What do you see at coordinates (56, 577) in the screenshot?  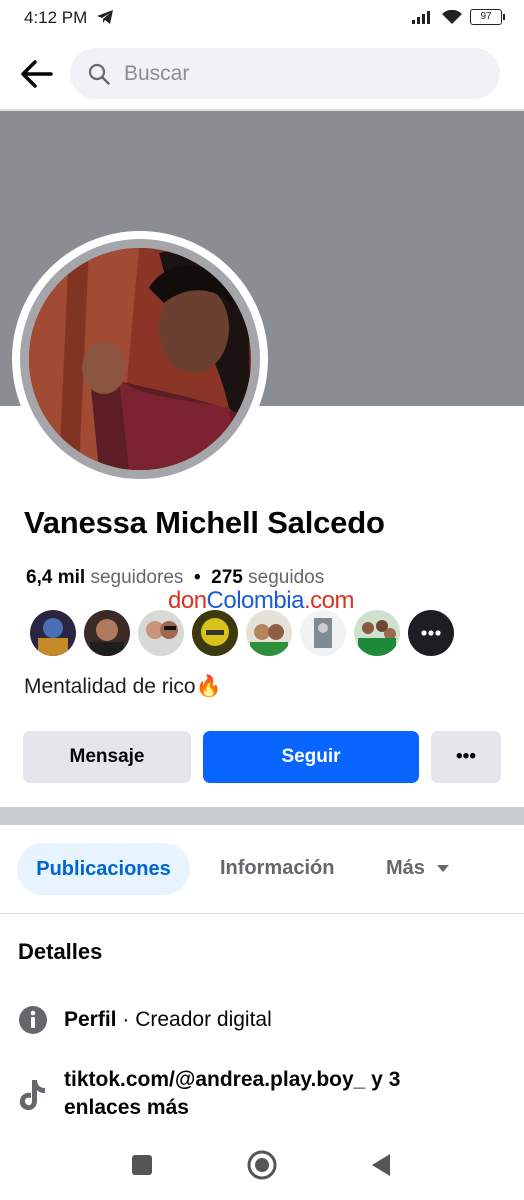 I see `followers-count: 6,4 mil` at bounding box center [56, 577].